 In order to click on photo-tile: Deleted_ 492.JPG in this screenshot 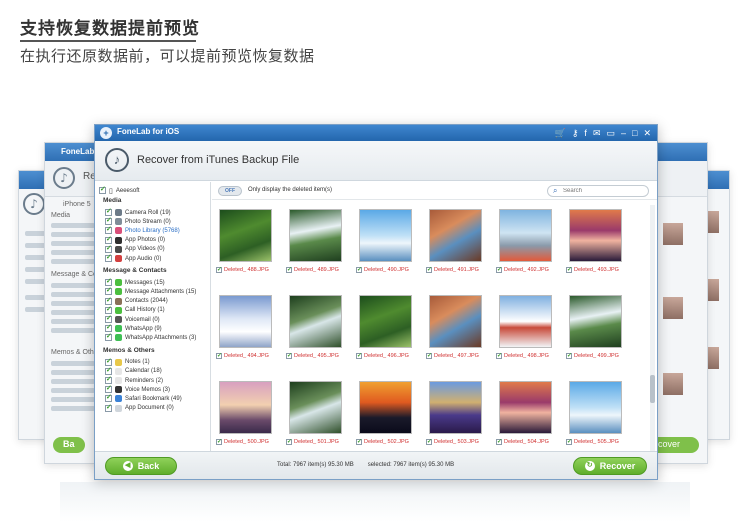, I will do `click(526, 241)`.